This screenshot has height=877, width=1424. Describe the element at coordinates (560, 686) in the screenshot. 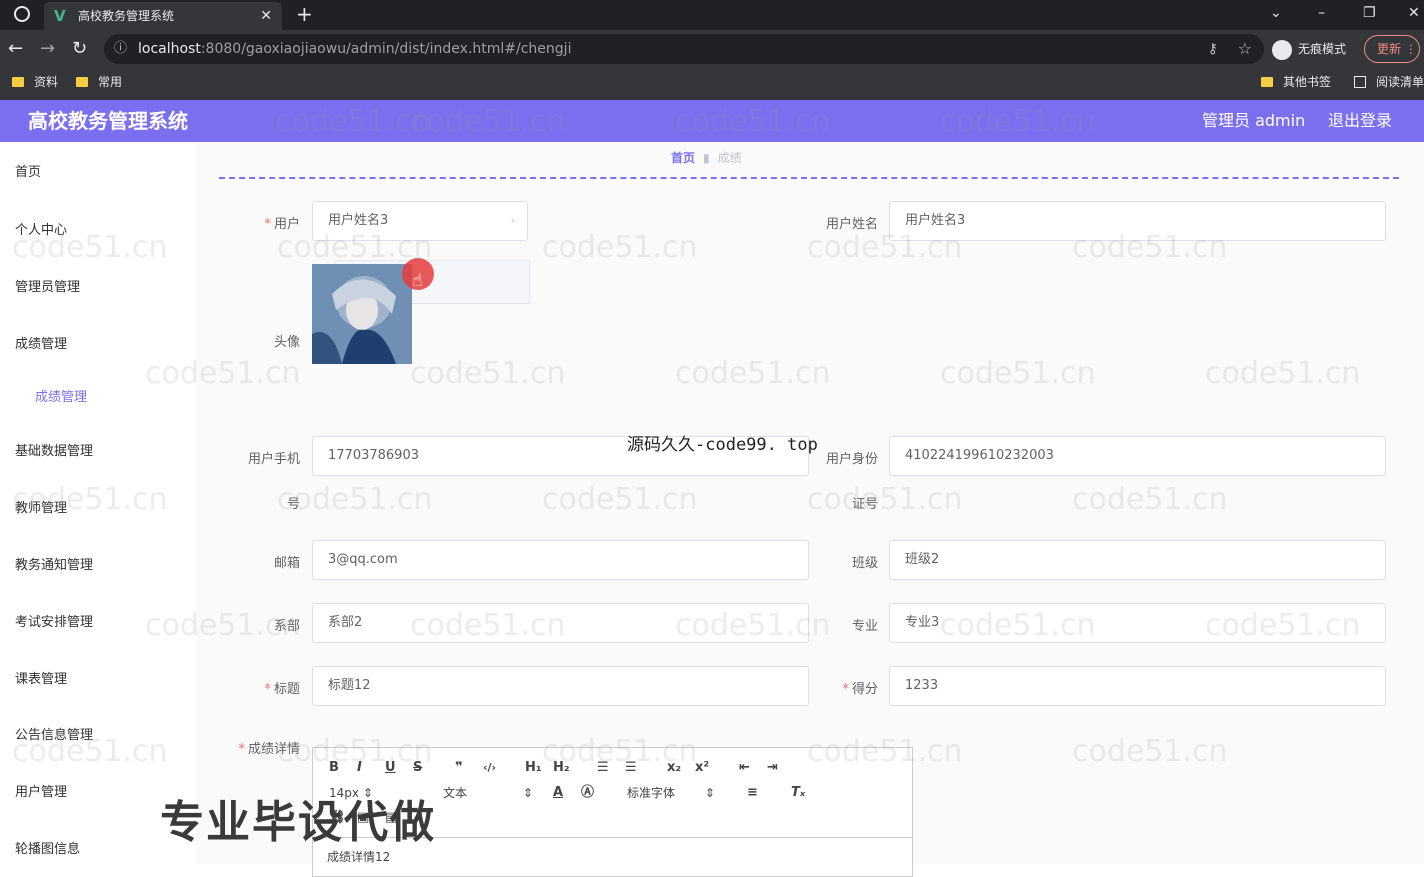

I see `title-field: 标题12` at that location.